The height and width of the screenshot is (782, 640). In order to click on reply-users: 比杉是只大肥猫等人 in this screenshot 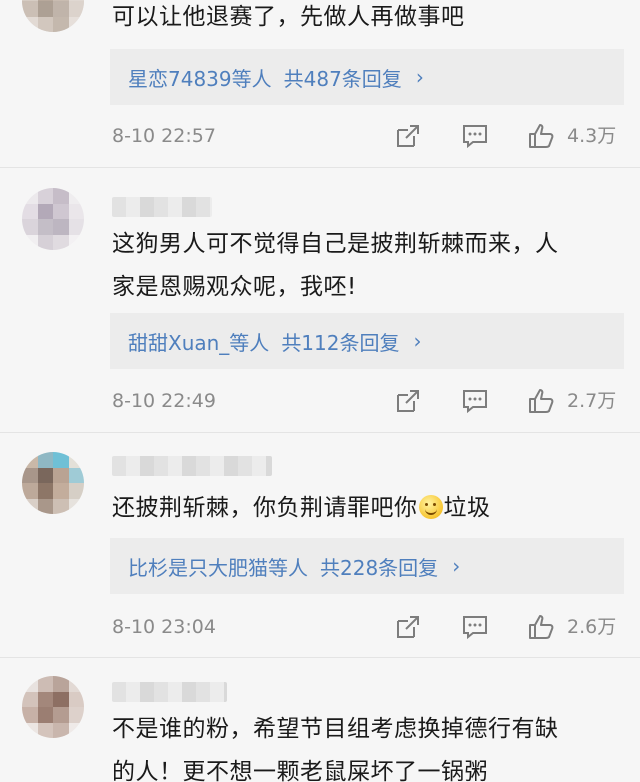, I will do `click(218, 567)`.